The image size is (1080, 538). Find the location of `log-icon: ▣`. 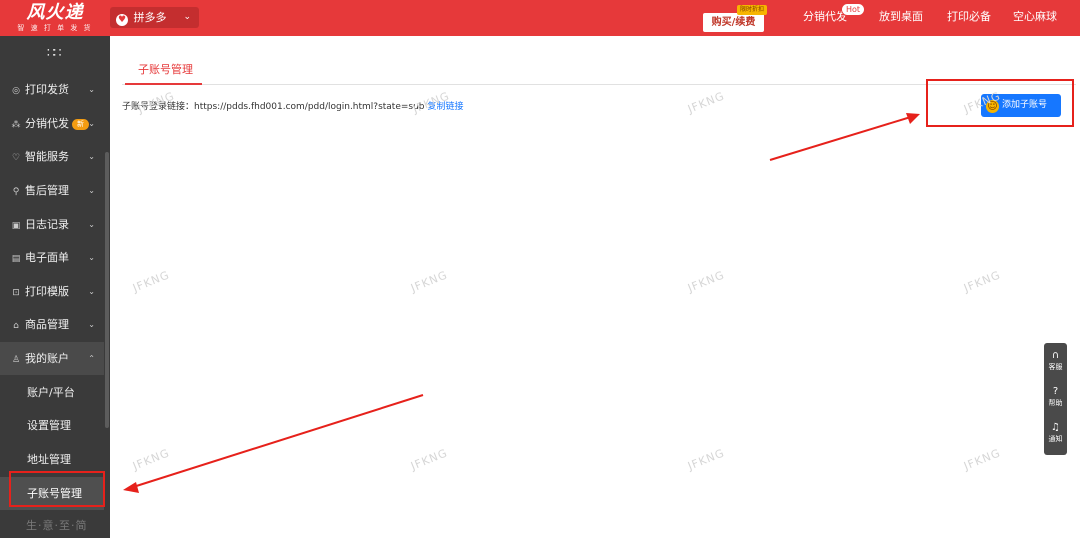

log-icon: ▣ is located at coordinates (16, 226).